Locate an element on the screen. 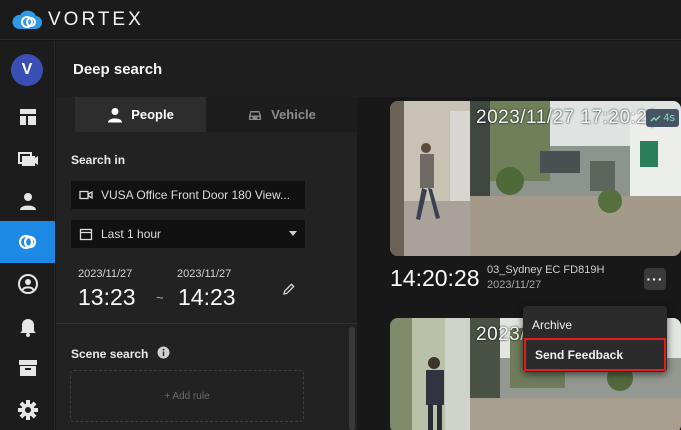  tab-vehicle-label: Vehicle is located at coordinates (293, 114).